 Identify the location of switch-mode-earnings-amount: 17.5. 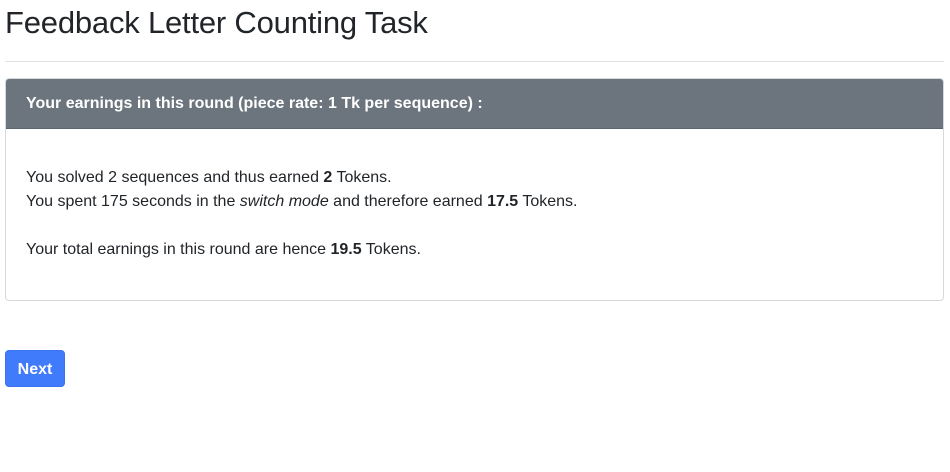
(503, 201).